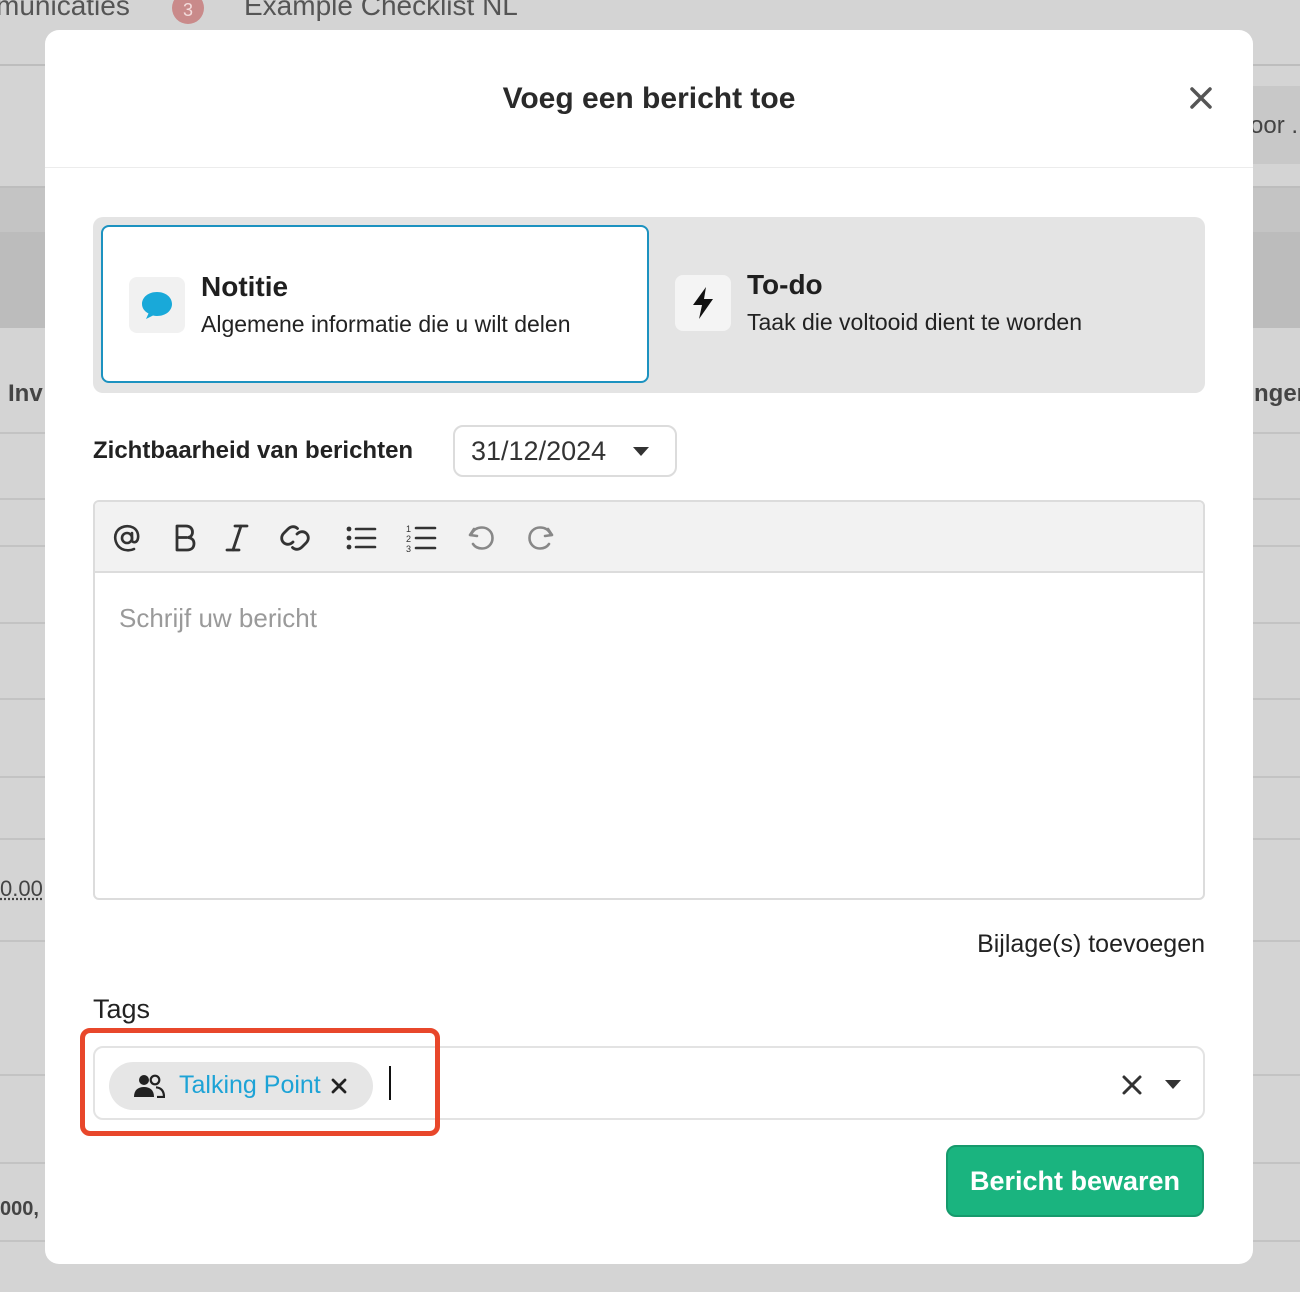  What do you see at coordinates (539, 450) in the screenshot?
I see `visibility-date-value: 31/12/2024` at bounding box center [539, 450].